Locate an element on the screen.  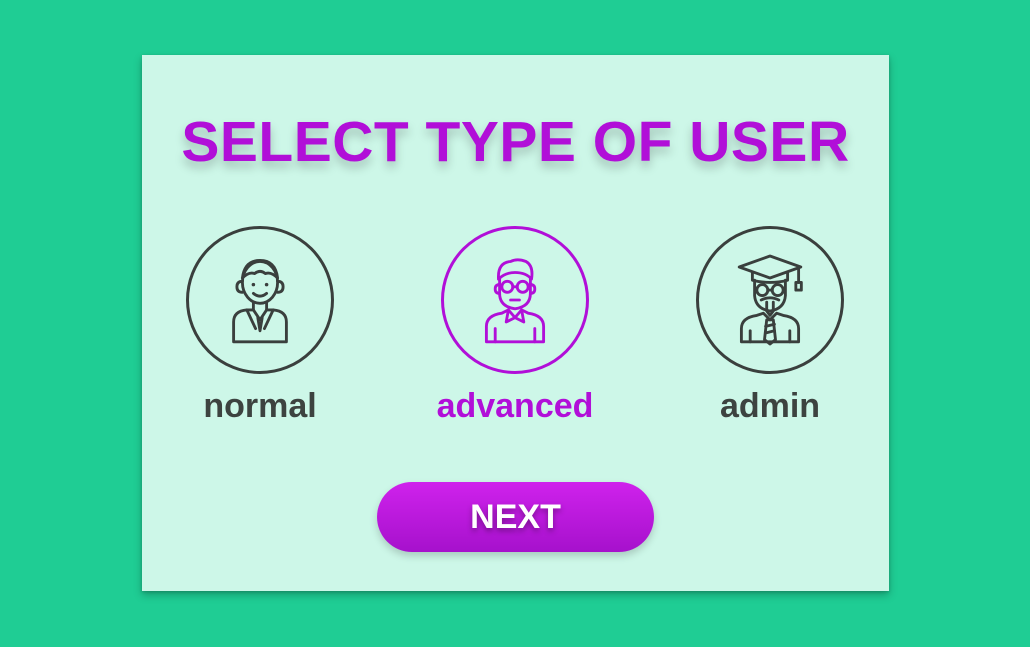
graduate-professor-avatar-icon is located at coordinates (770, 300).